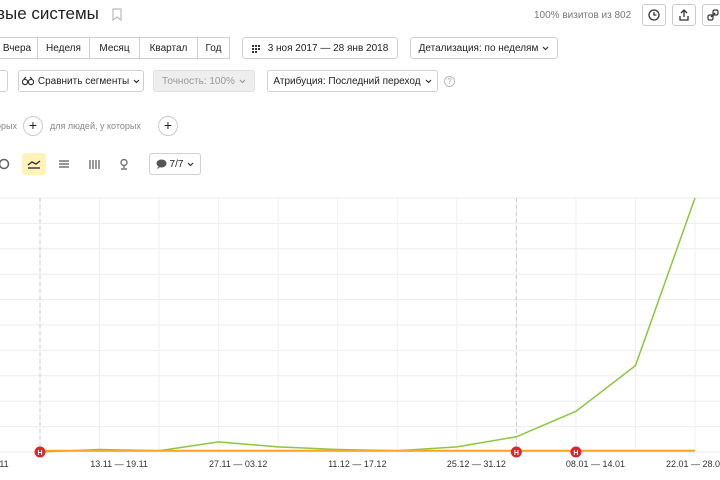  I want to click on visits-percentage: 100% визитов из 802, so click(583, 15).